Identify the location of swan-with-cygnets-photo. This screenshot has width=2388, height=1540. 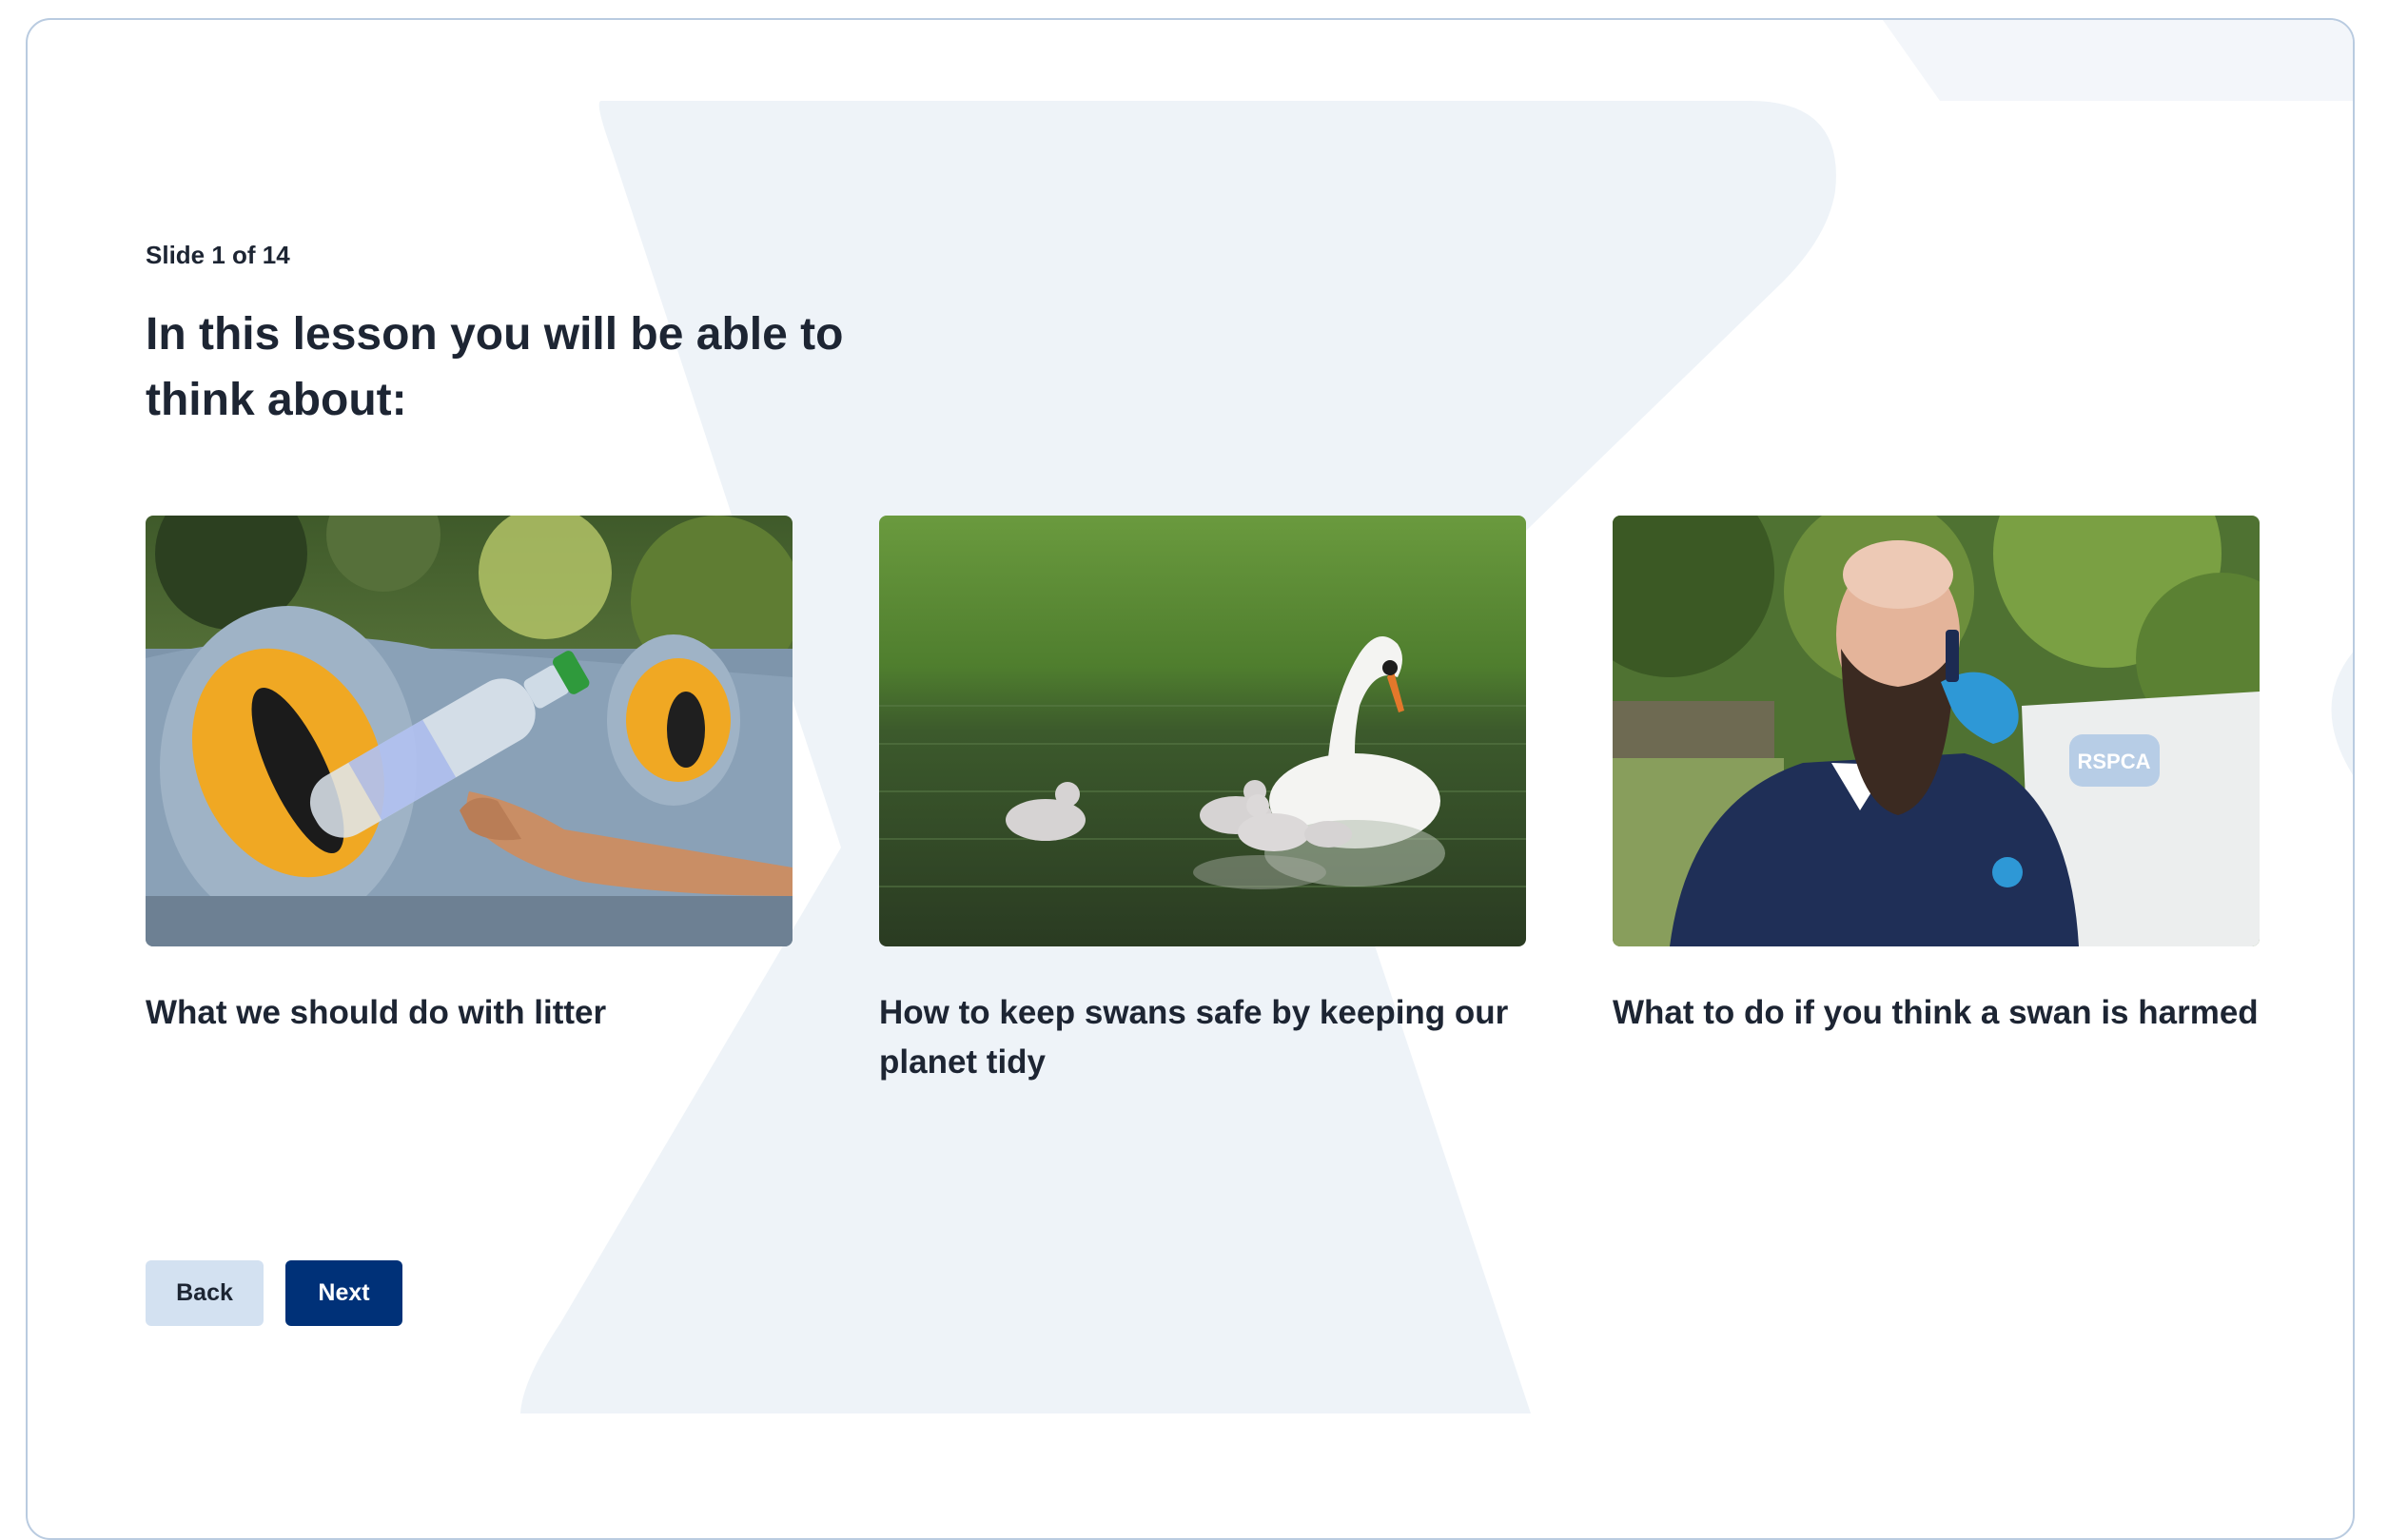
(1202, 731).